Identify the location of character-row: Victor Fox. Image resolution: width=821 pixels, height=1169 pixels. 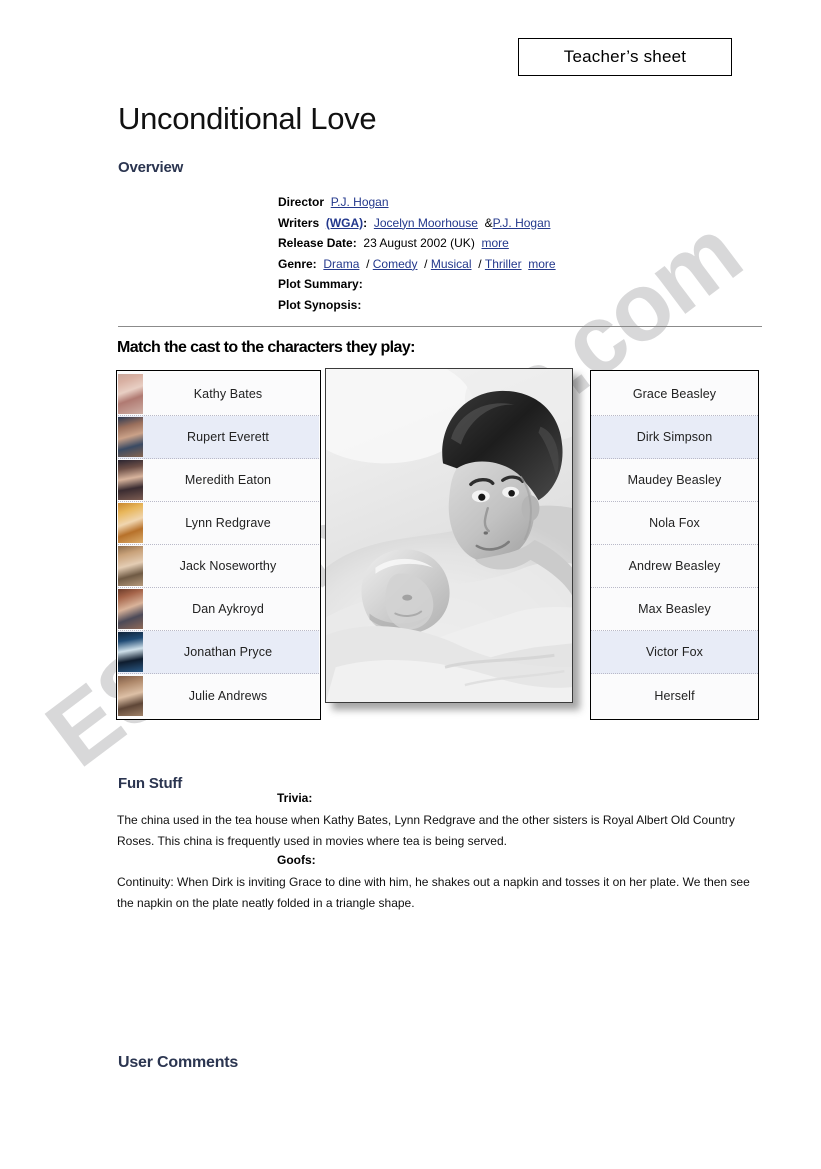
(674, 652).